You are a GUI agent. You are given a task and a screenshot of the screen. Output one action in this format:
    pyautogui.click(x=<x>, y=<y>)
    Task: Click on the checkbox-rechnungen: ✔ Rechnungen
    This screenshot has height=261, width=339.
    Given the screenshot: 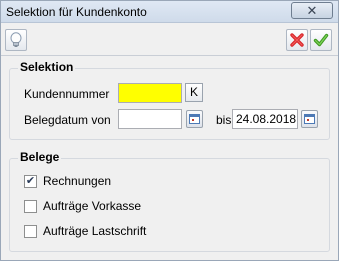 What is the action you would take?
    pyautogui.click(x=67, y=181)
    